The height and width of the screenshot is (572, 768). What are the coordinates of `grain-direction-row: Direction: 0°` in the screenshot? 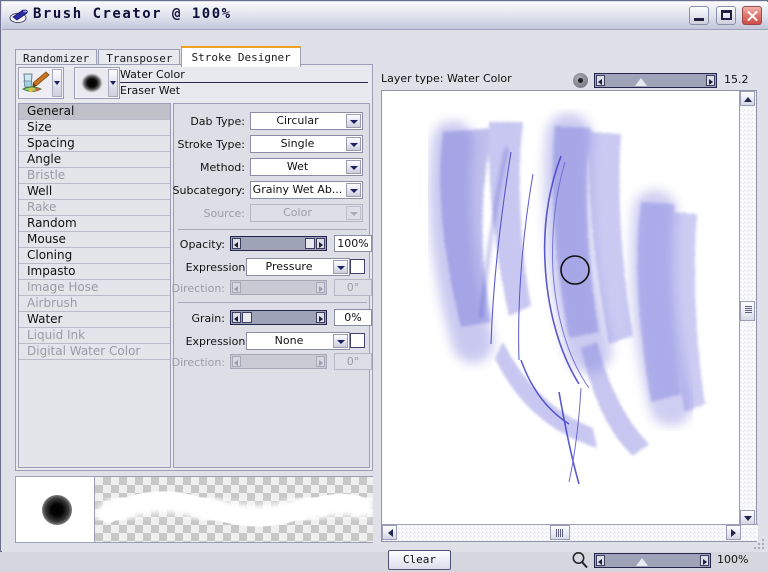 It's located at (272, 363).